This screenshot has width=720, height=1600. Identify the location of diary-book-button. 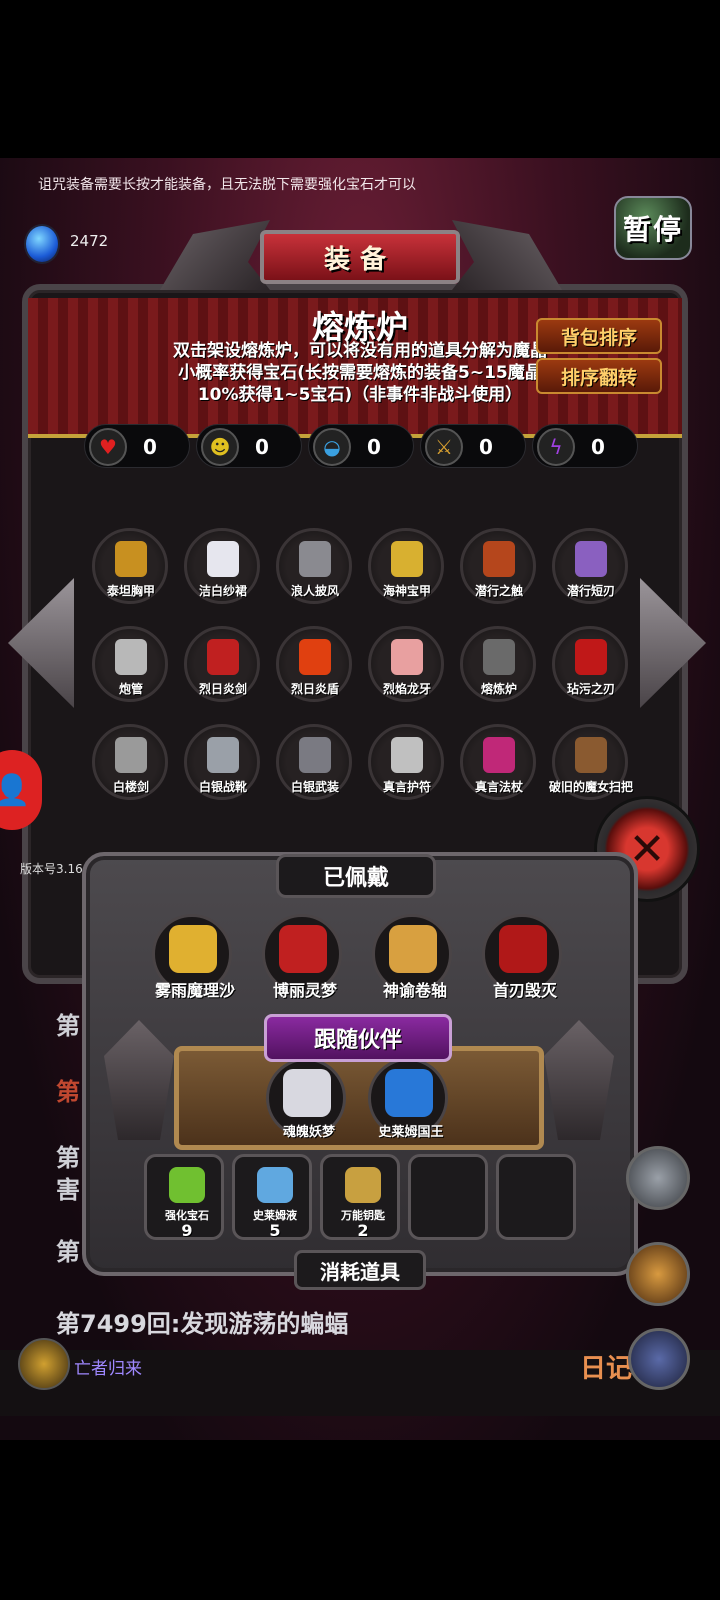
(659, 1359).